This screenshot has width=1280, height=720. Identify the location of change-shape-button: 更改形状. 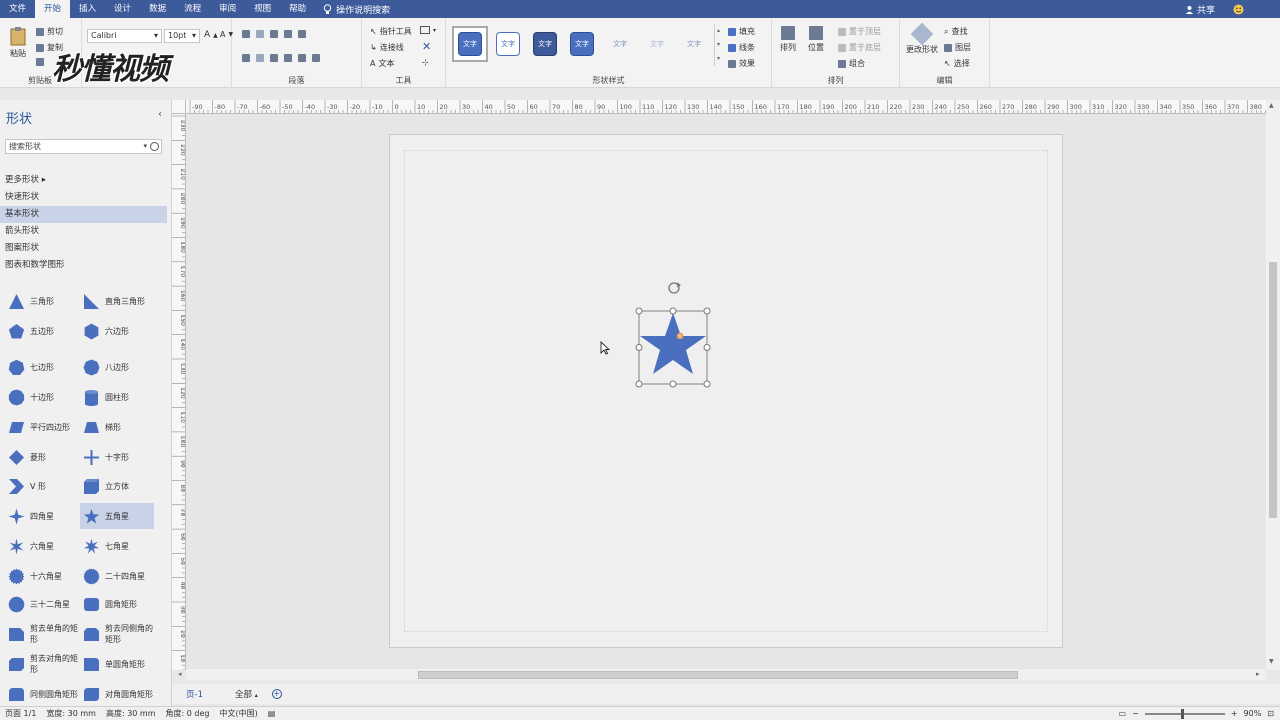
(922, 38).